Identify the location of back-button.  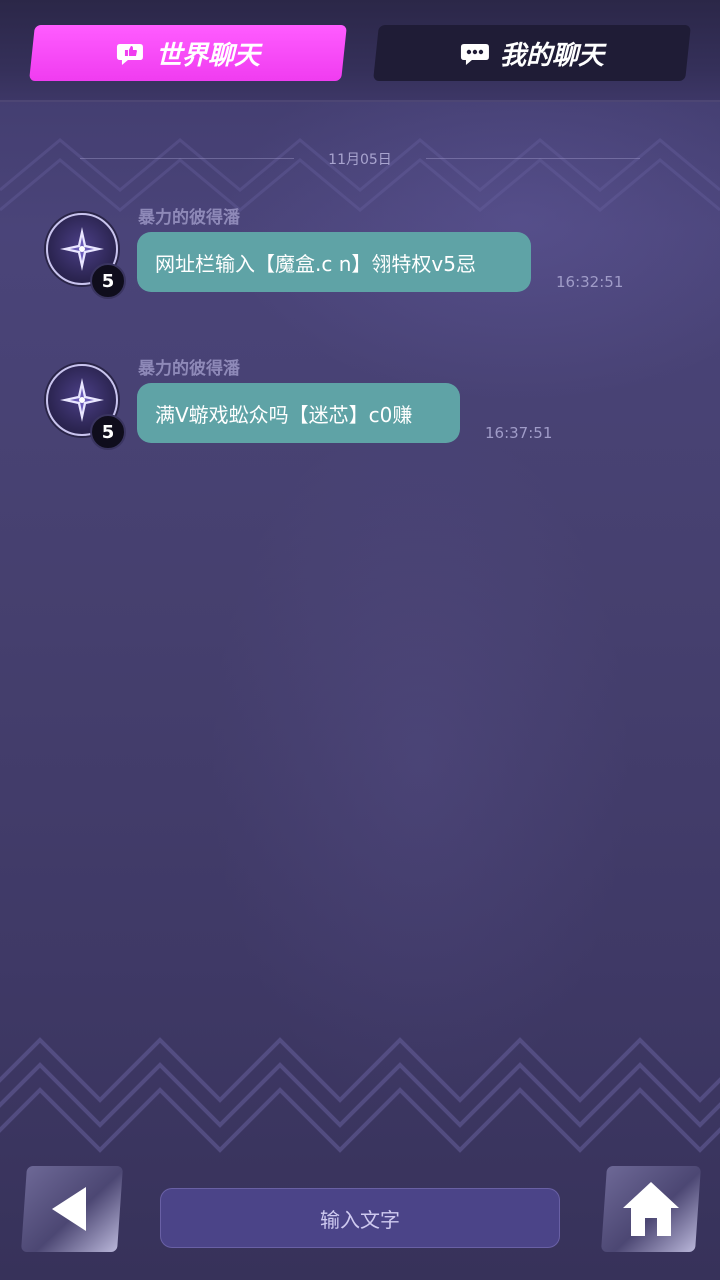
(72, 1209).